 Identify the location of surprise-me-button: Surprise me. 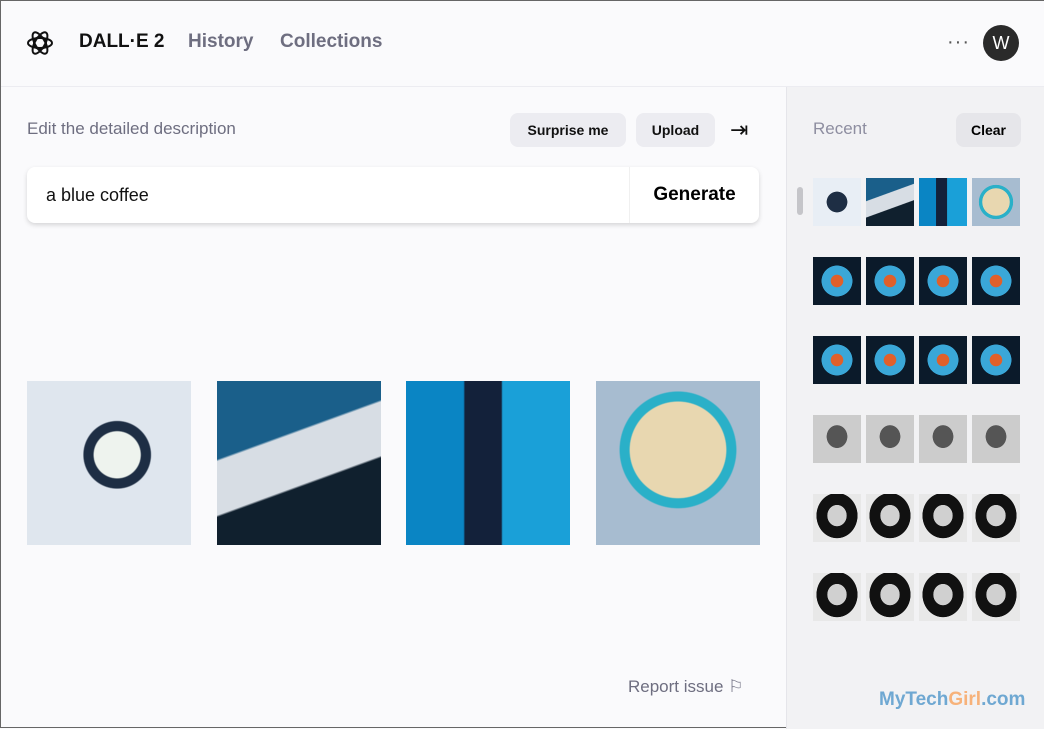
(568, 130).